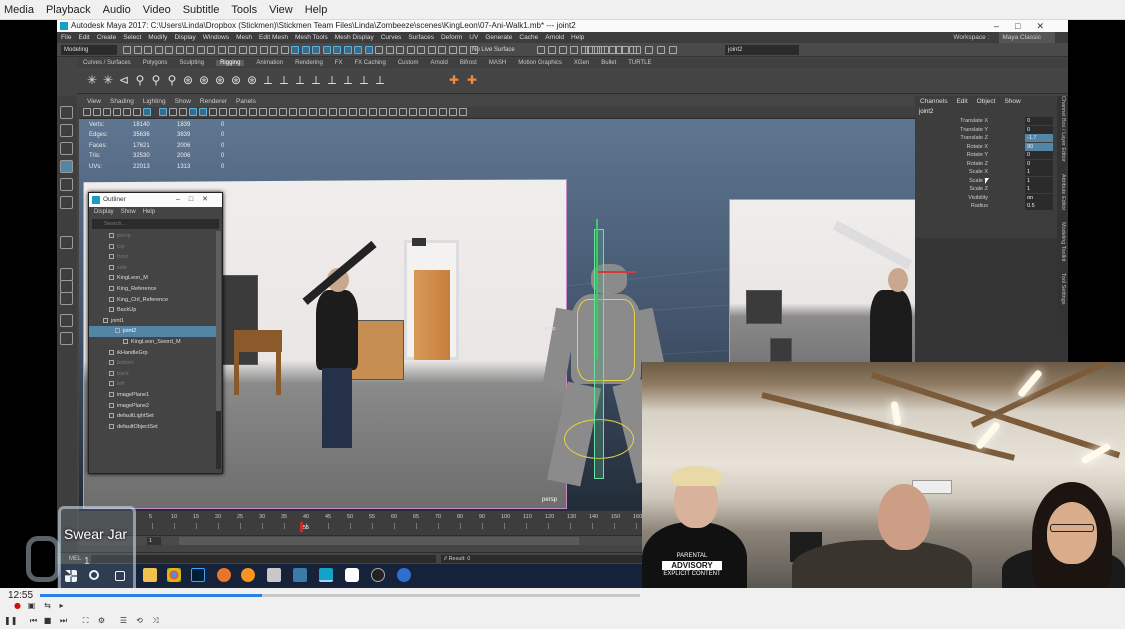 This screenshot has width=1125, height=629. I want to click on pause-button: ❚❚, so click(10, 621).